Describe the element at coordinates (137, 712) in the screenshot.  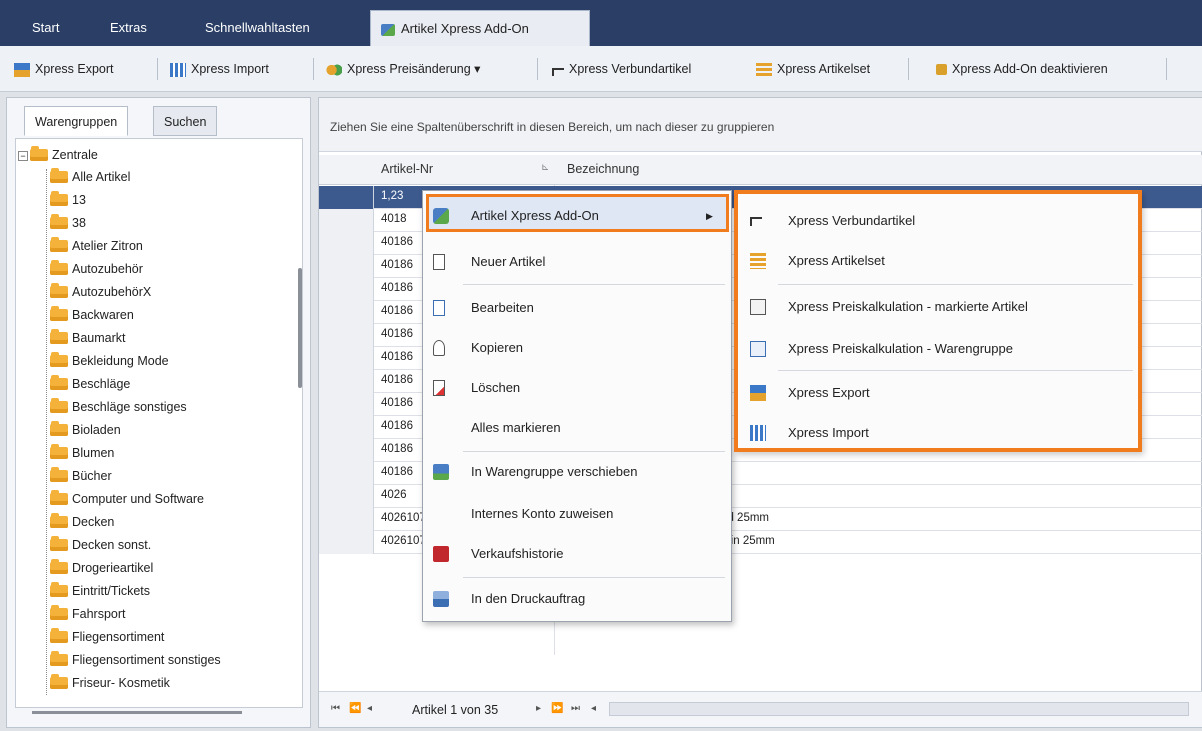
I see `tree-horizontal-scrollbar` at that location.